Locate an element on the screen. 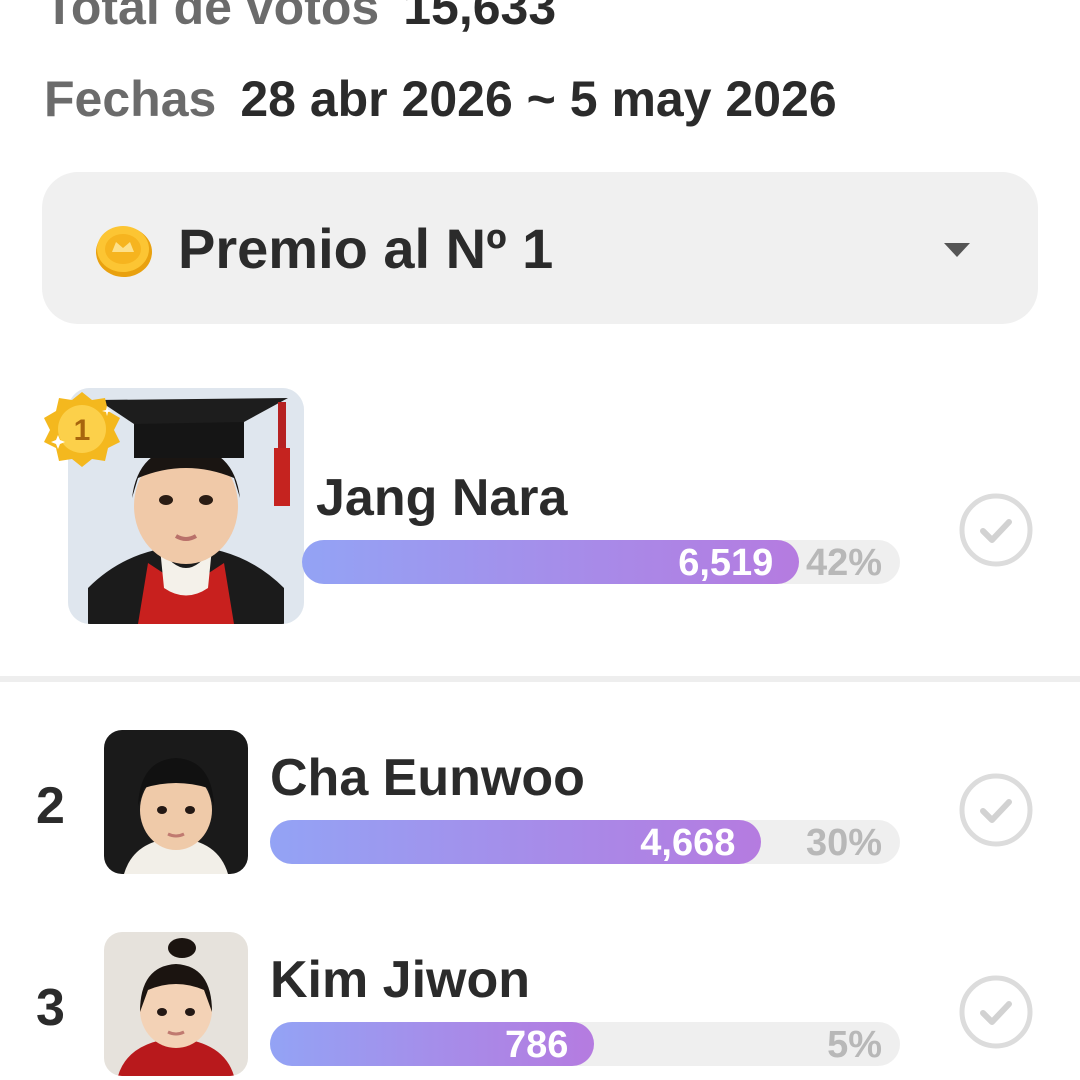 The height and width of the screenshot is (1080, 1080). total-votes-value: 15,633 is located at coordinates (480, 17).